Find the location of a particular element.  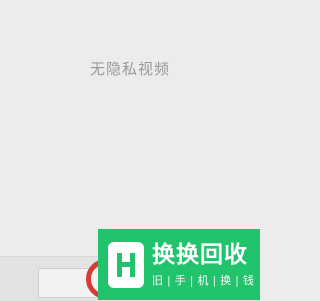

watermark-text: 换换回收 旧 | 手 | 机 | 换 | 钱 is located at coordinates (203, 264).